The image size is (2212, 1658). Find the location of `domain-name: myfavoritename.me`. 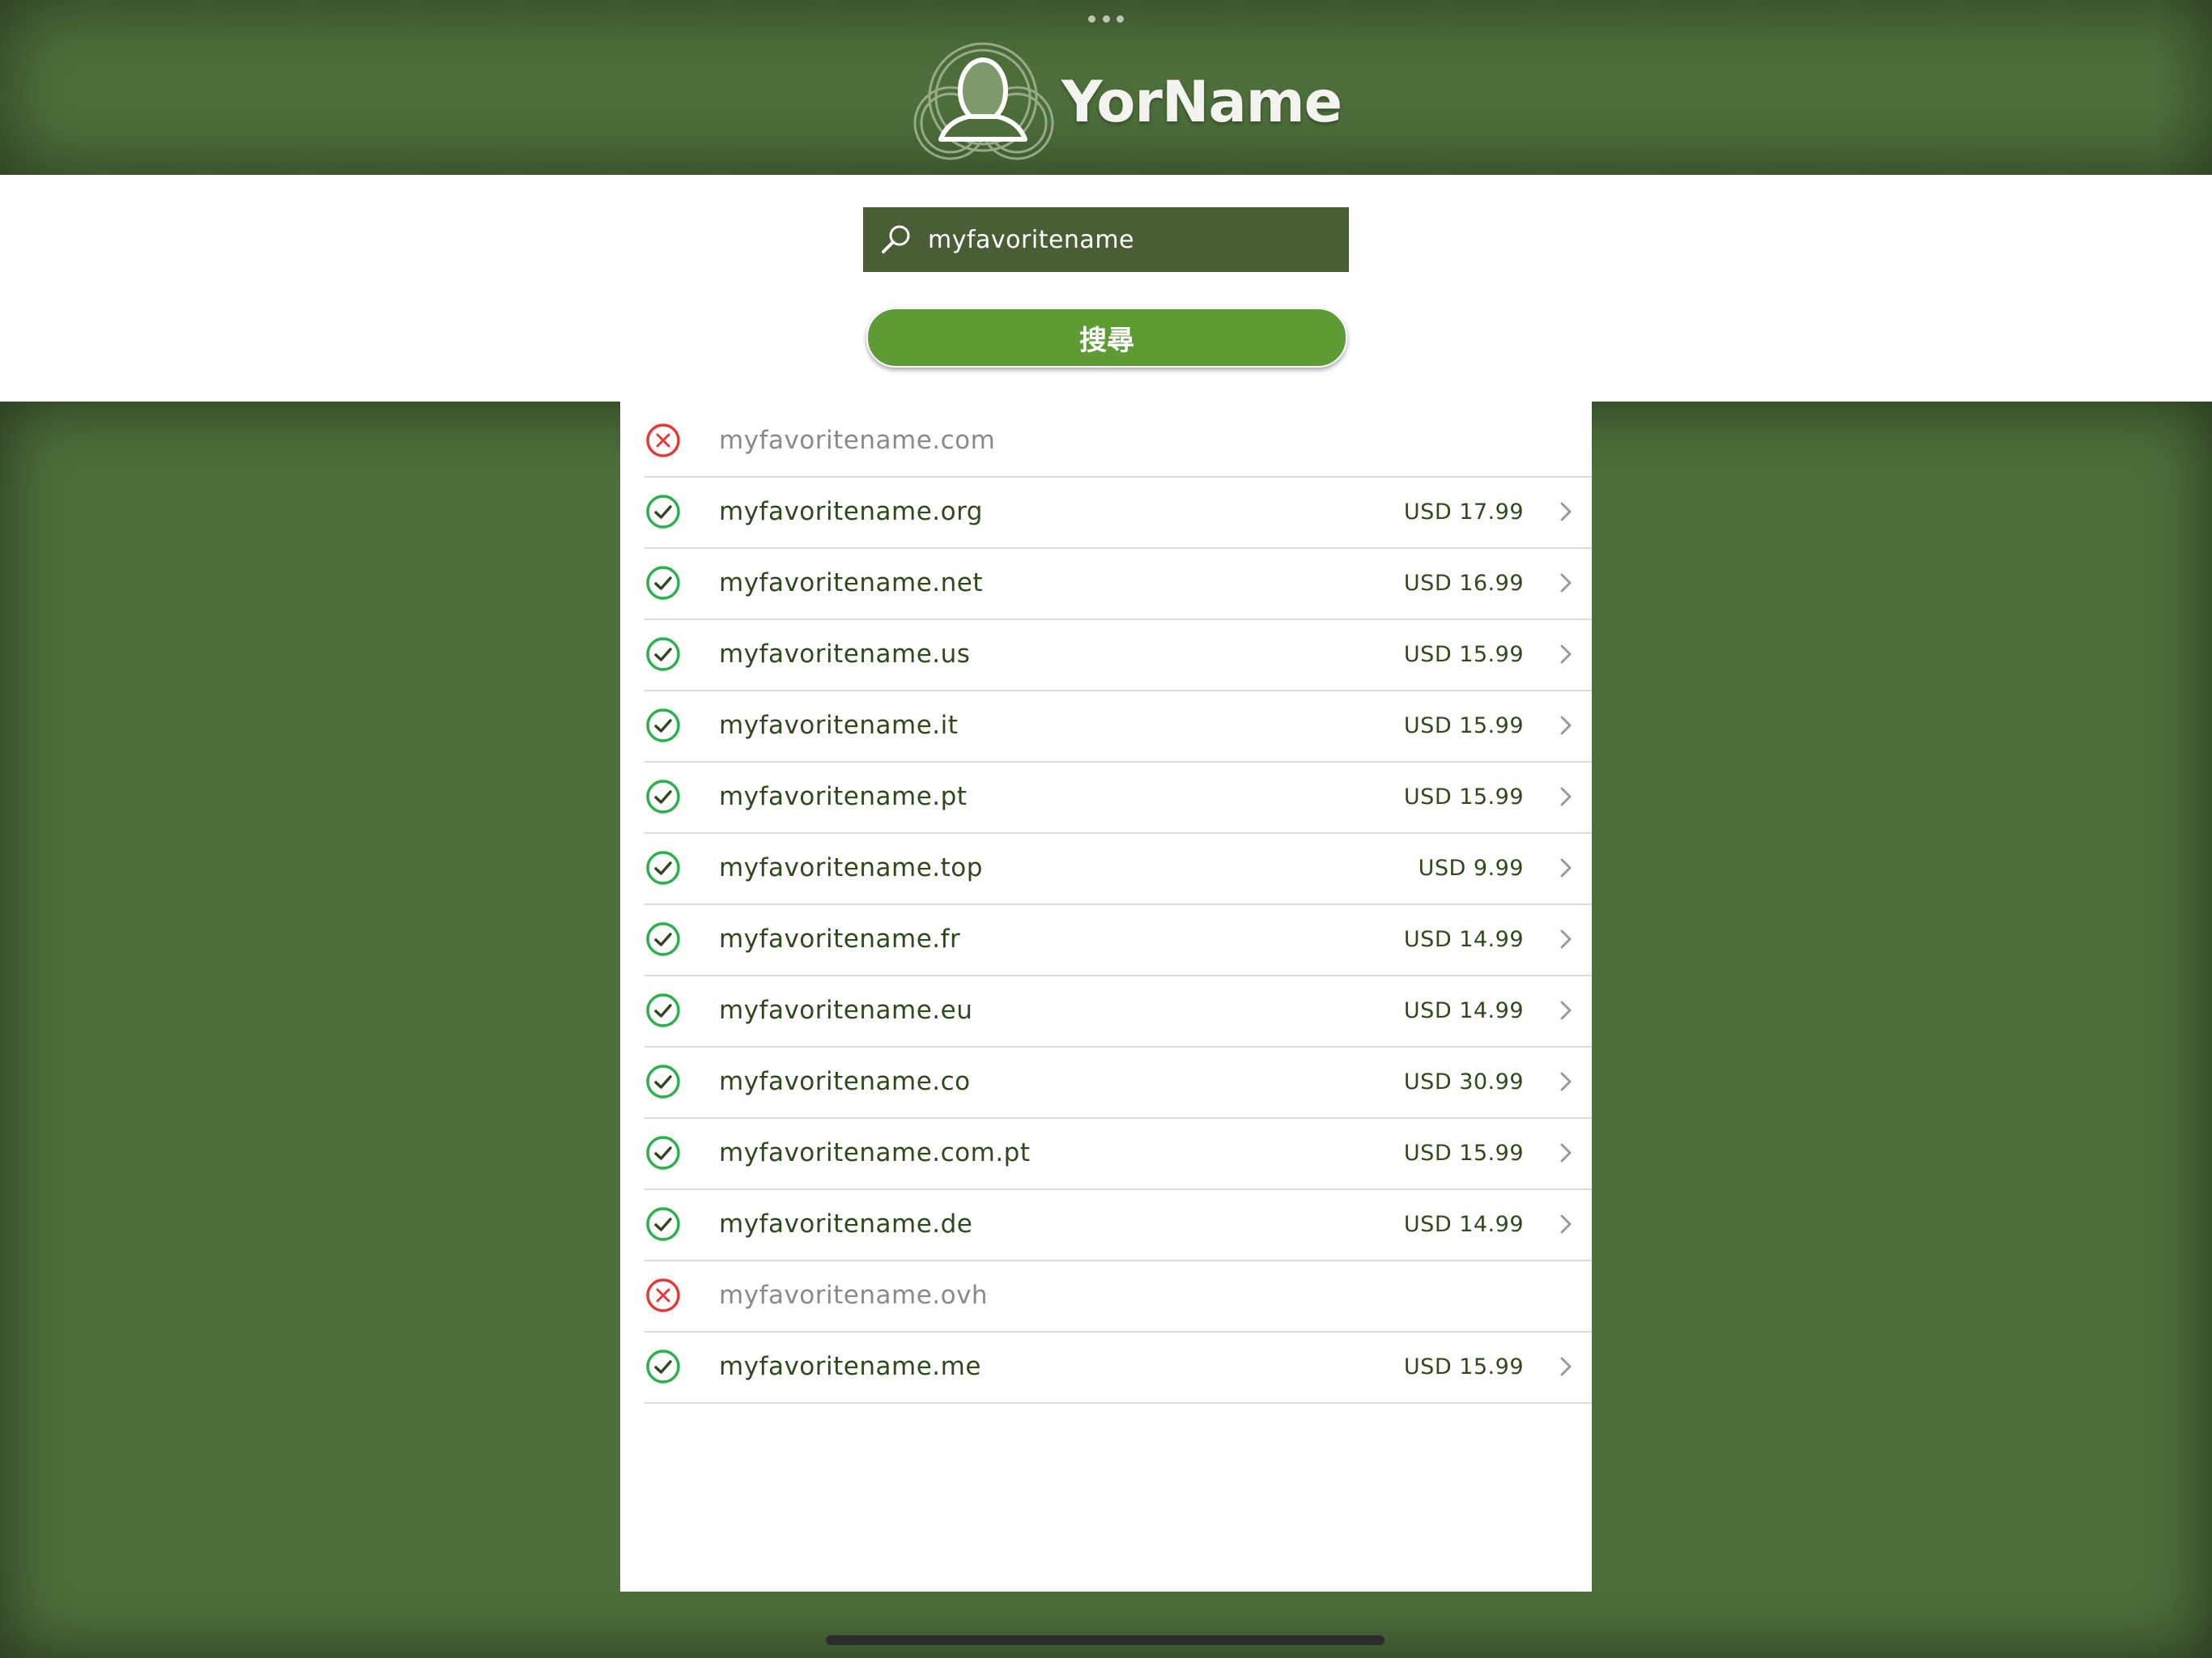

domain-name: myfavoritename.me is located at coordinates (850, 1366).